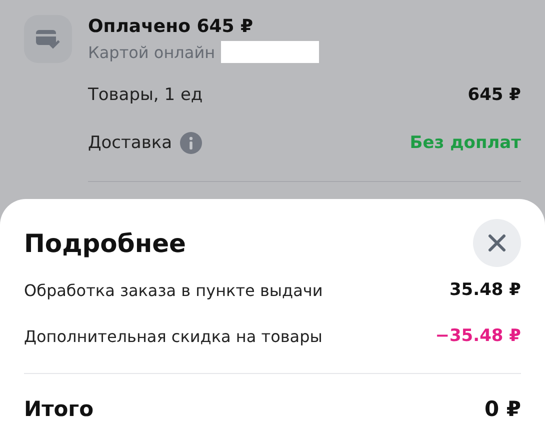 This screenshot has height=432, width=545. What do you see at coordinates (173, 336) in the screenshot?
I see `detail-label: Дополнительная скидка на товары` at bounding box center [173, 336].